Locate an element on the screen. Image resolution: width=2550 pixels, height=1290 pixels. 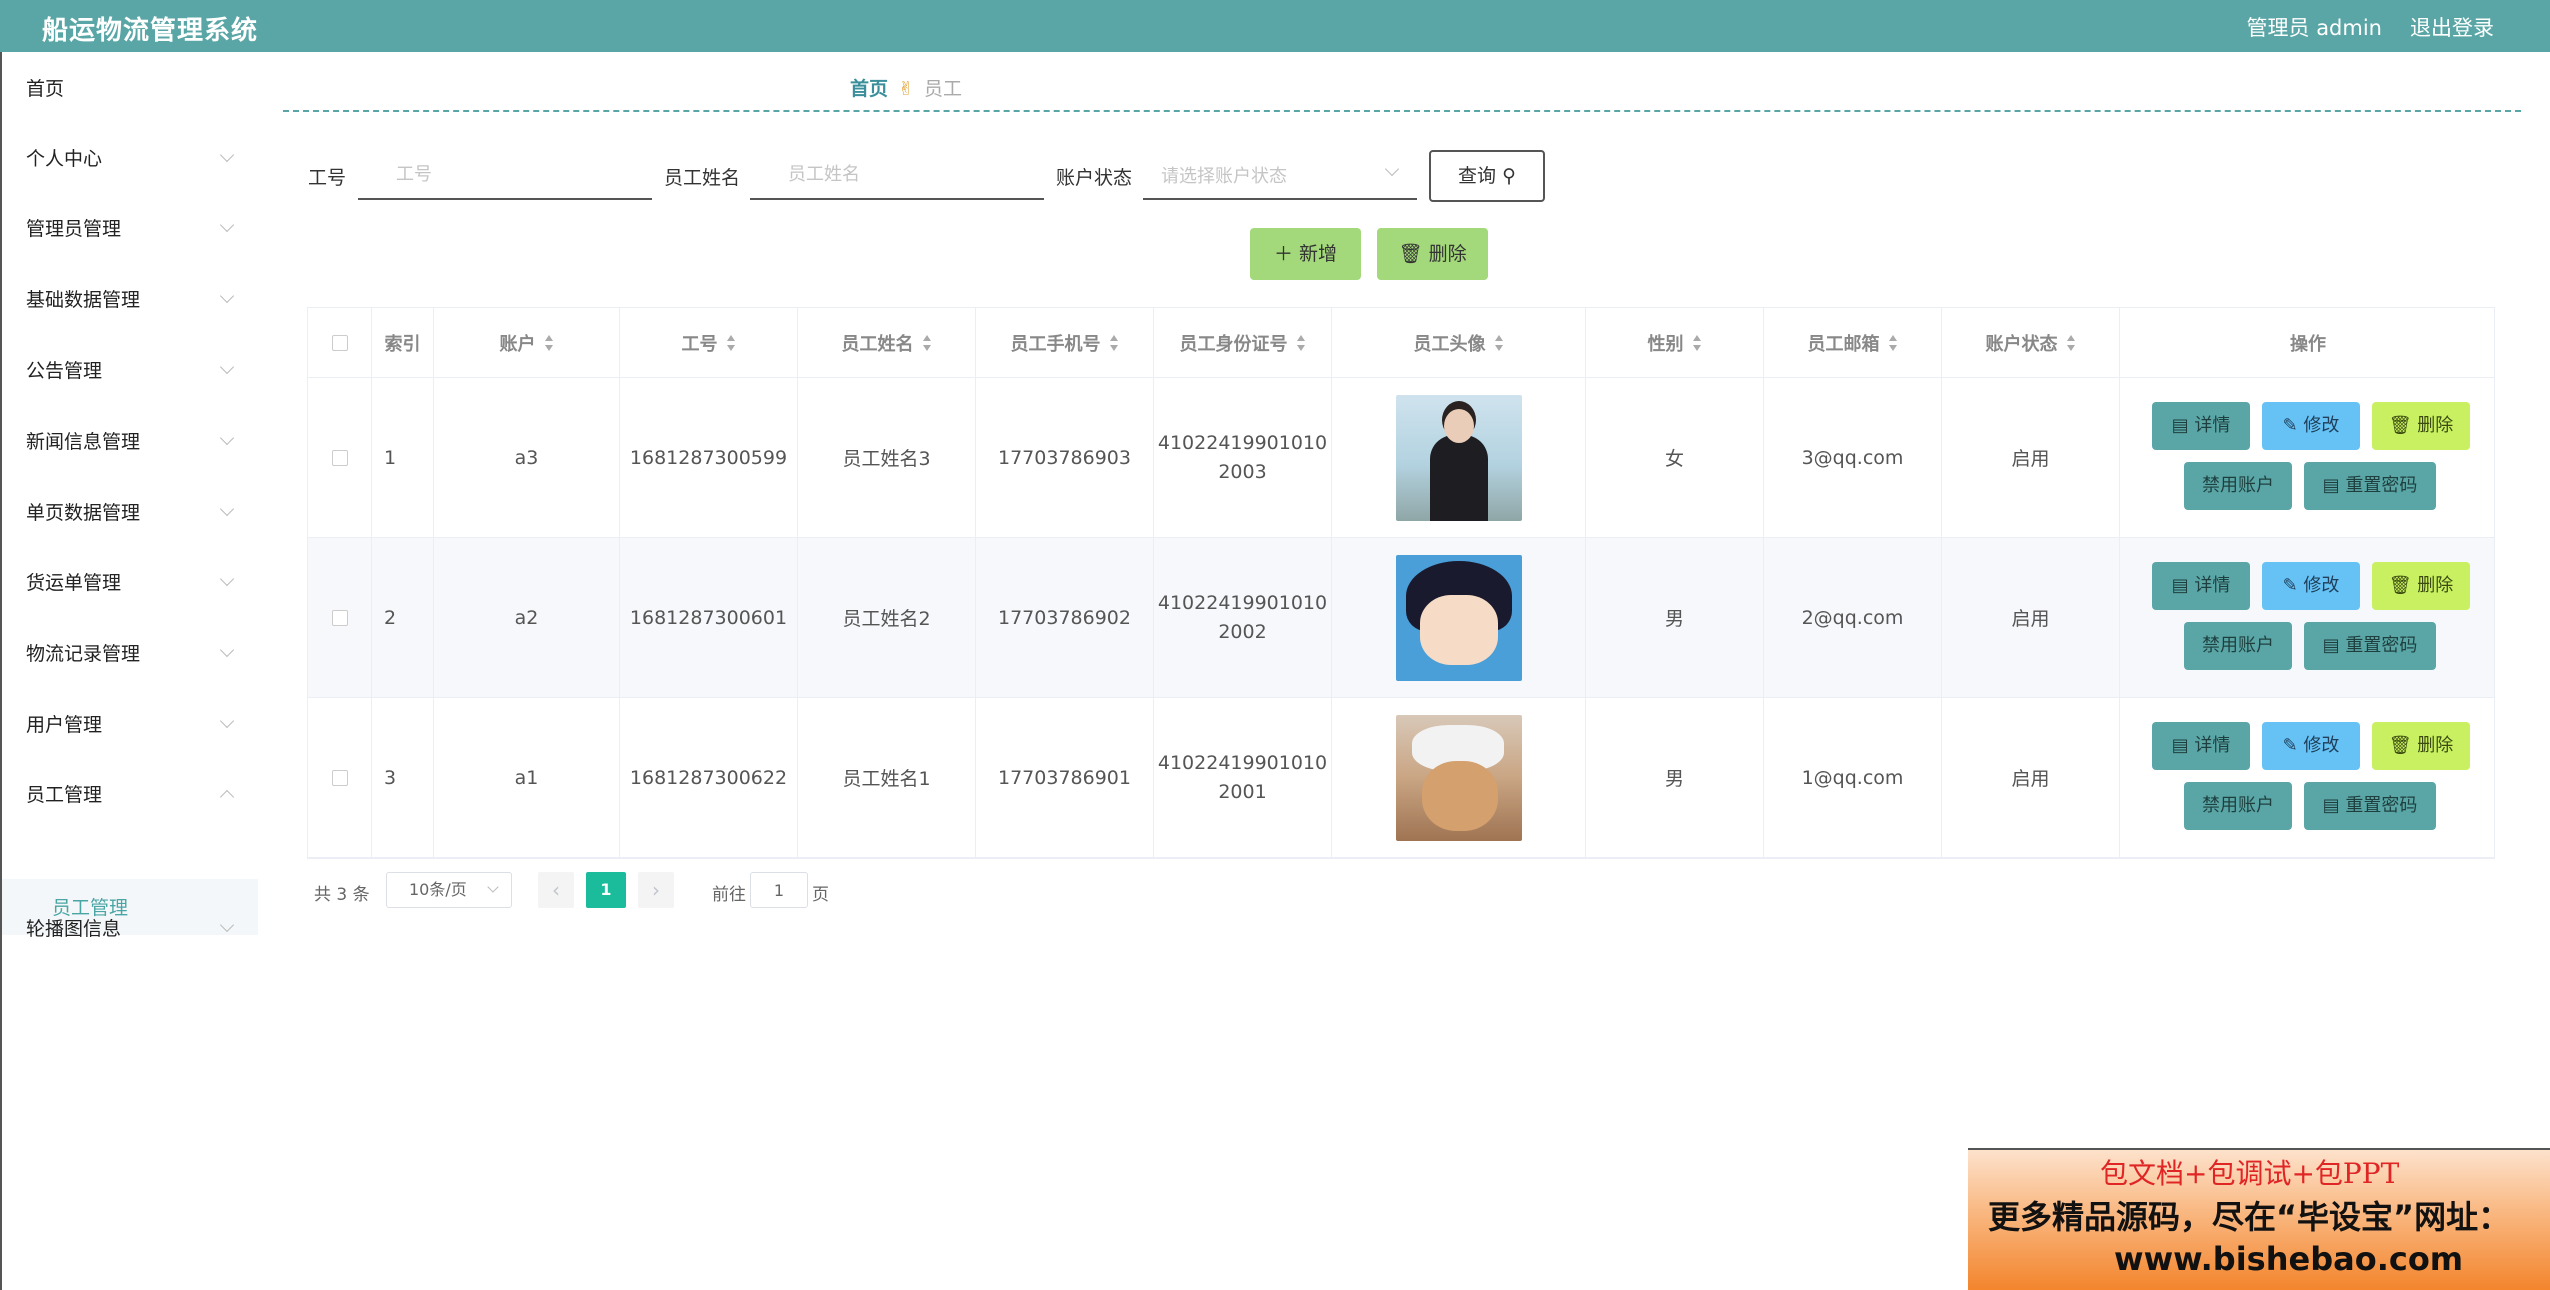
prev-page-button: ‹ is located at coordinates (556, 890).